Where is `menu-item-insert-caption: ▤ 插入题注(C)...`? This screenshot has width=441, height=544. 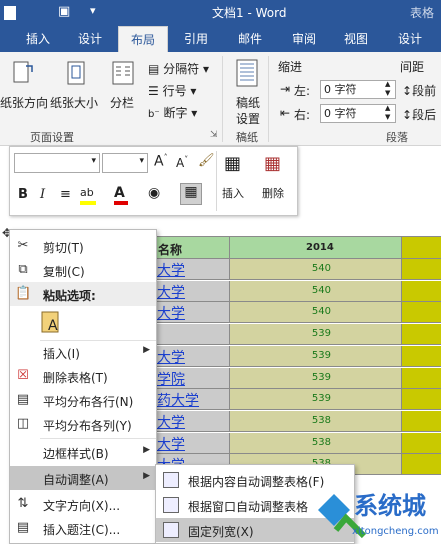
menu-item-insert-caption: ▤ 插入题注(C)... is located at coordinates (83, 528).